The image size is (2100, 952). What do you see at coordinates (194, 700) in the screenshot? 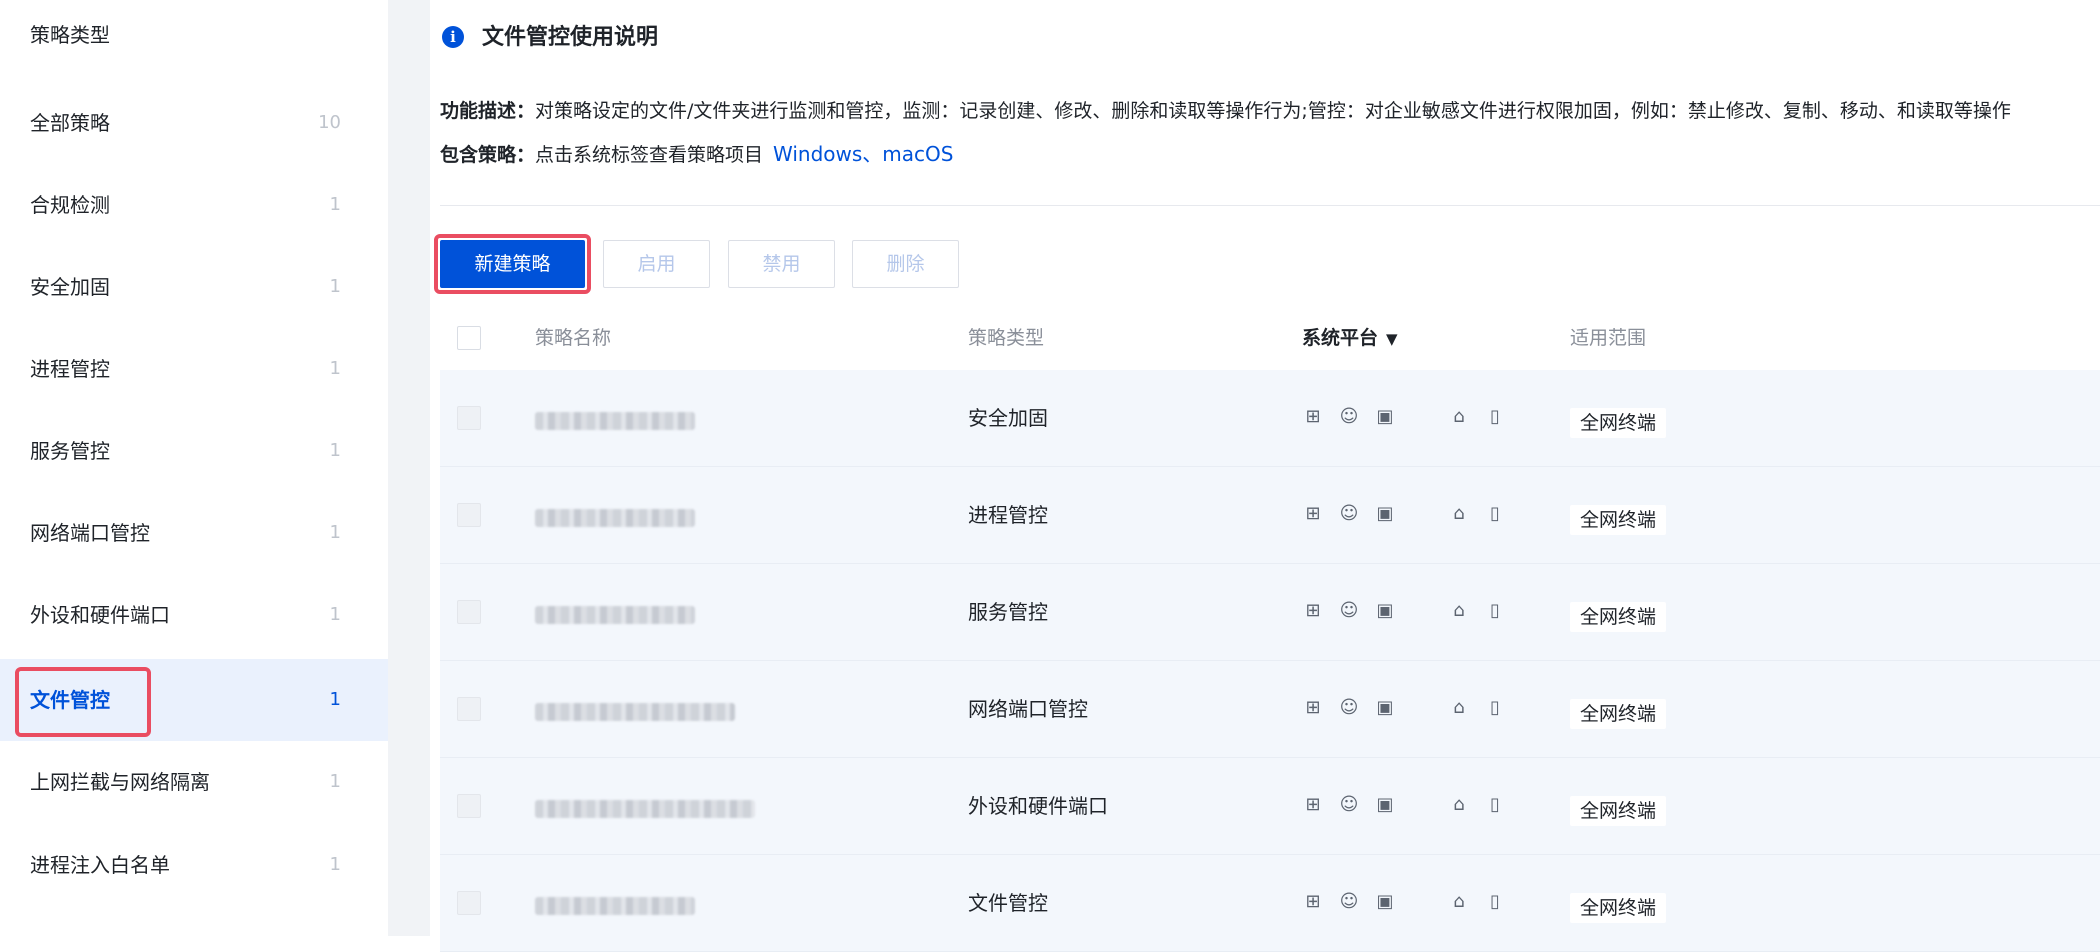
I see `sidebar-item-file-control: 文件管控 1` at bounding box center [194, 700].